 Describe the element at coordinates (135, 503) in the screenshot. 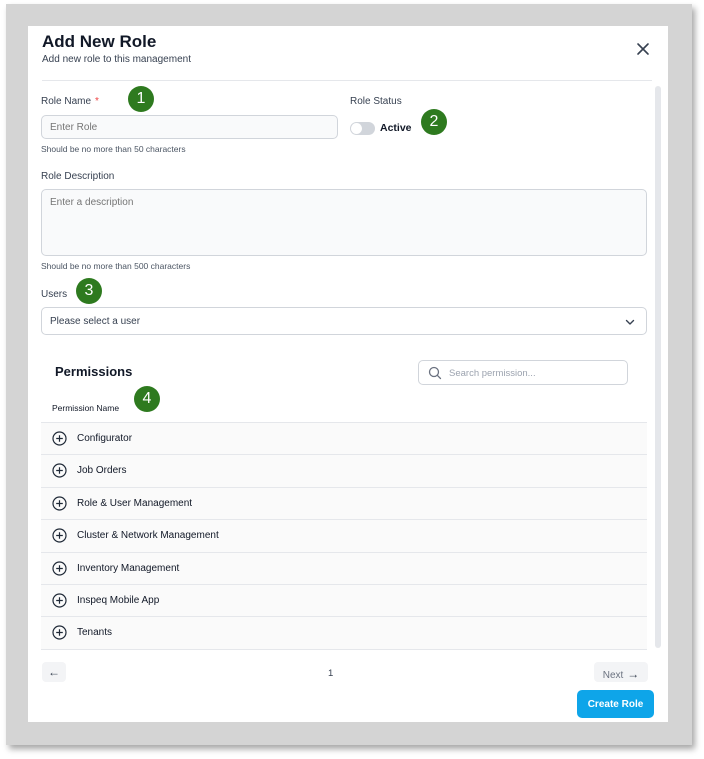

I see `permission-row-label: Role & User Management` at that location.